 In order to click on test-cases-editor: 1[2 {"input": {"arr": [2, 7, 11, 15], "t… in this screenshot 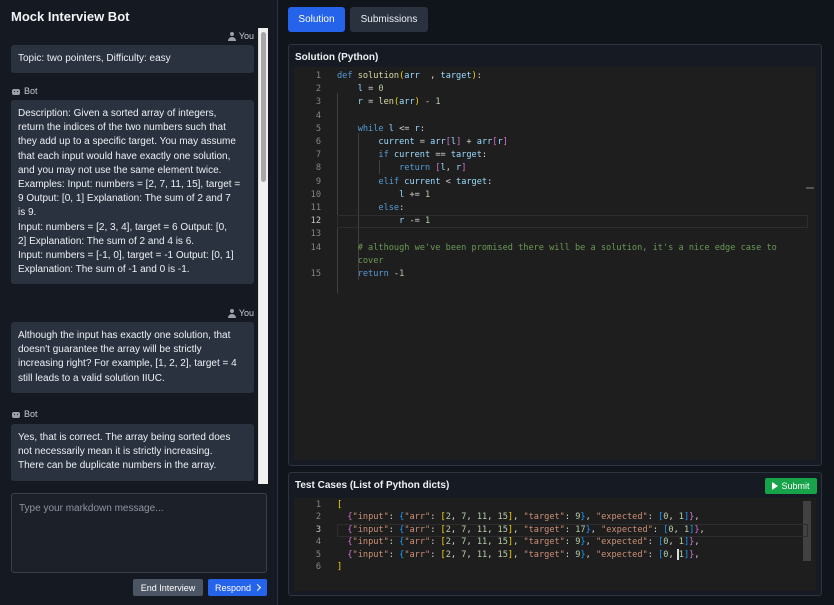, I will do `click(555, 544)`.